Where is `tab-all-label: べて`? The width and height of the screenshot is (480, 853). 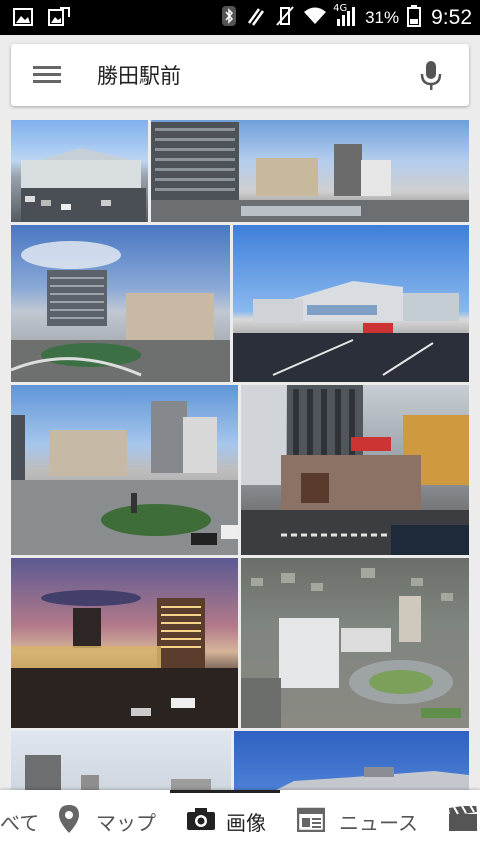 tab-all-label: べて is located at coordinates (20, 823).